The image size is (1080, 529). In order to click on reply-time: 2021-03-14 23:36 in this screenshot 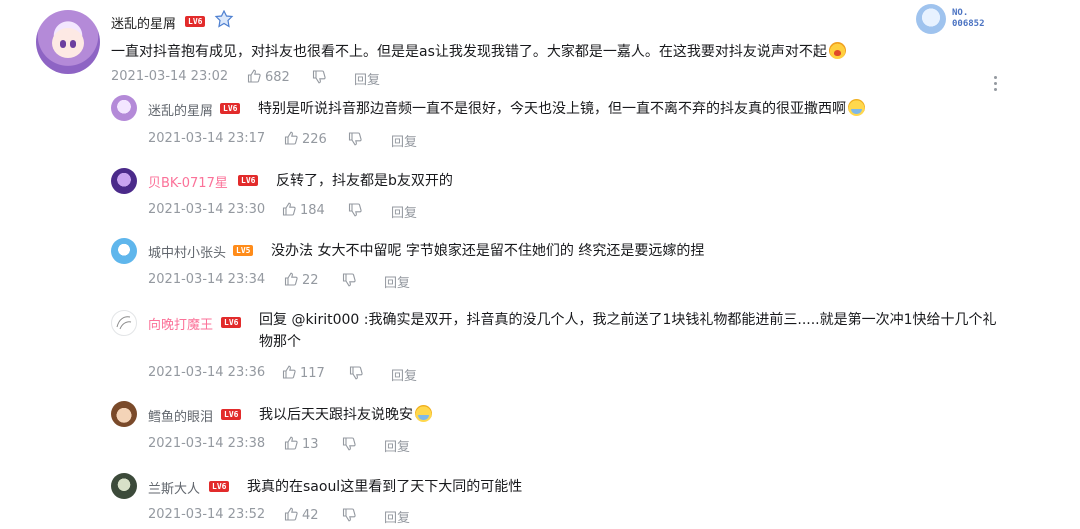, I will do `click(207, 372)`.